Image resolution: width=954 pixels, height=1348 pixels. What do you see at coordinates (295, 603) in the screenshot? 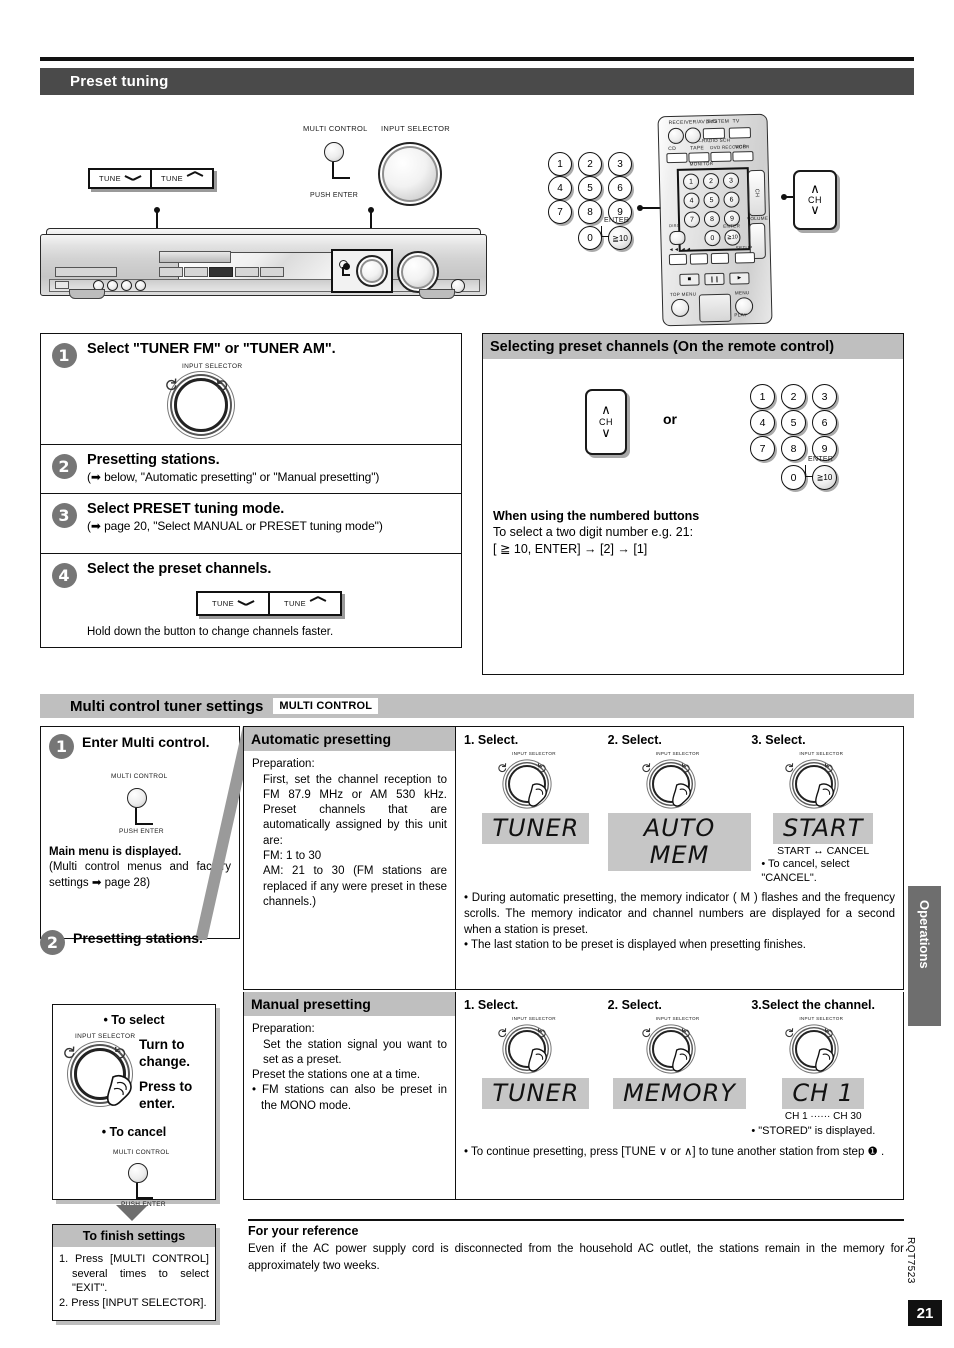
I see `tune-up-label: TUNE` at bounding box center [295, 603].